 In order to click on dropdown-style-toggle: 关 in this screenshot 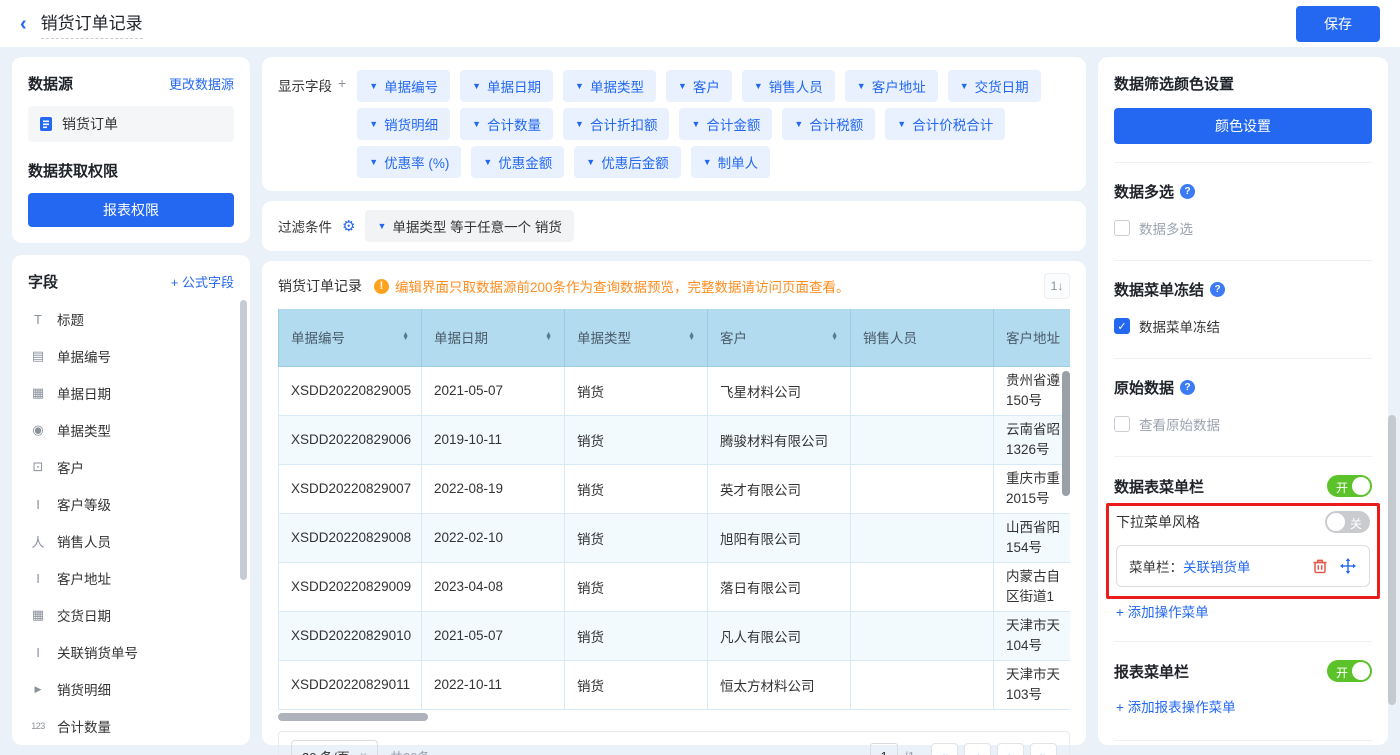, I will do `click(1347, 522)`.